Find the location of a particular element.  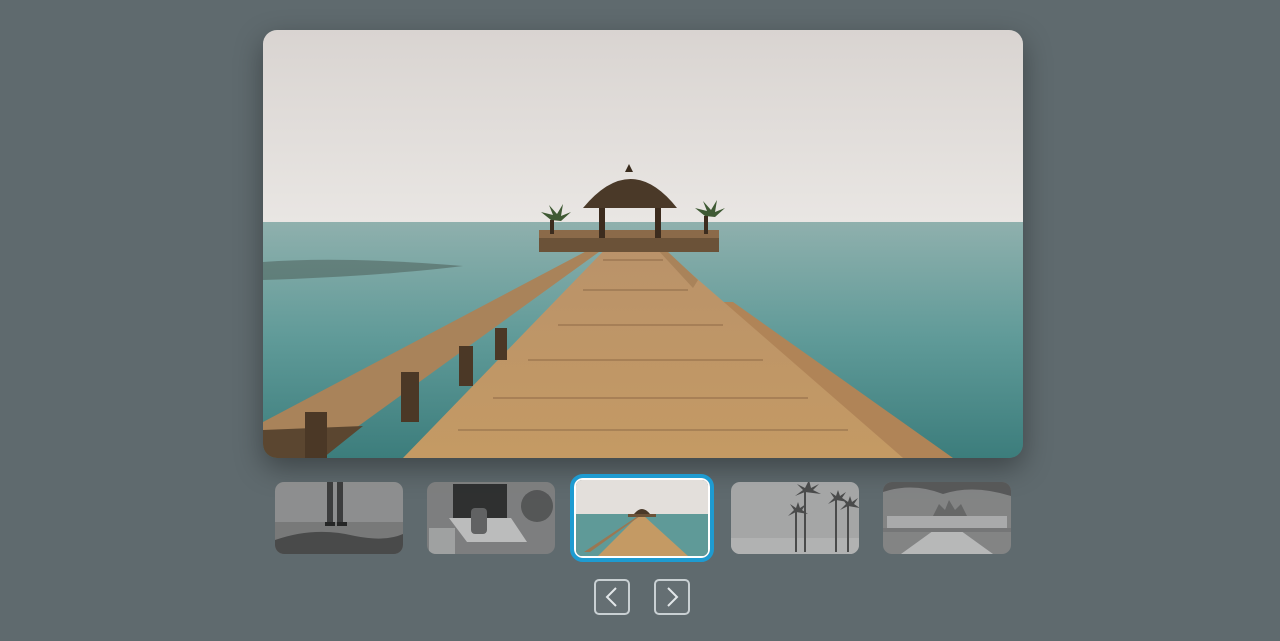

thumbnail-3-active is located at coordinates (642, 518).